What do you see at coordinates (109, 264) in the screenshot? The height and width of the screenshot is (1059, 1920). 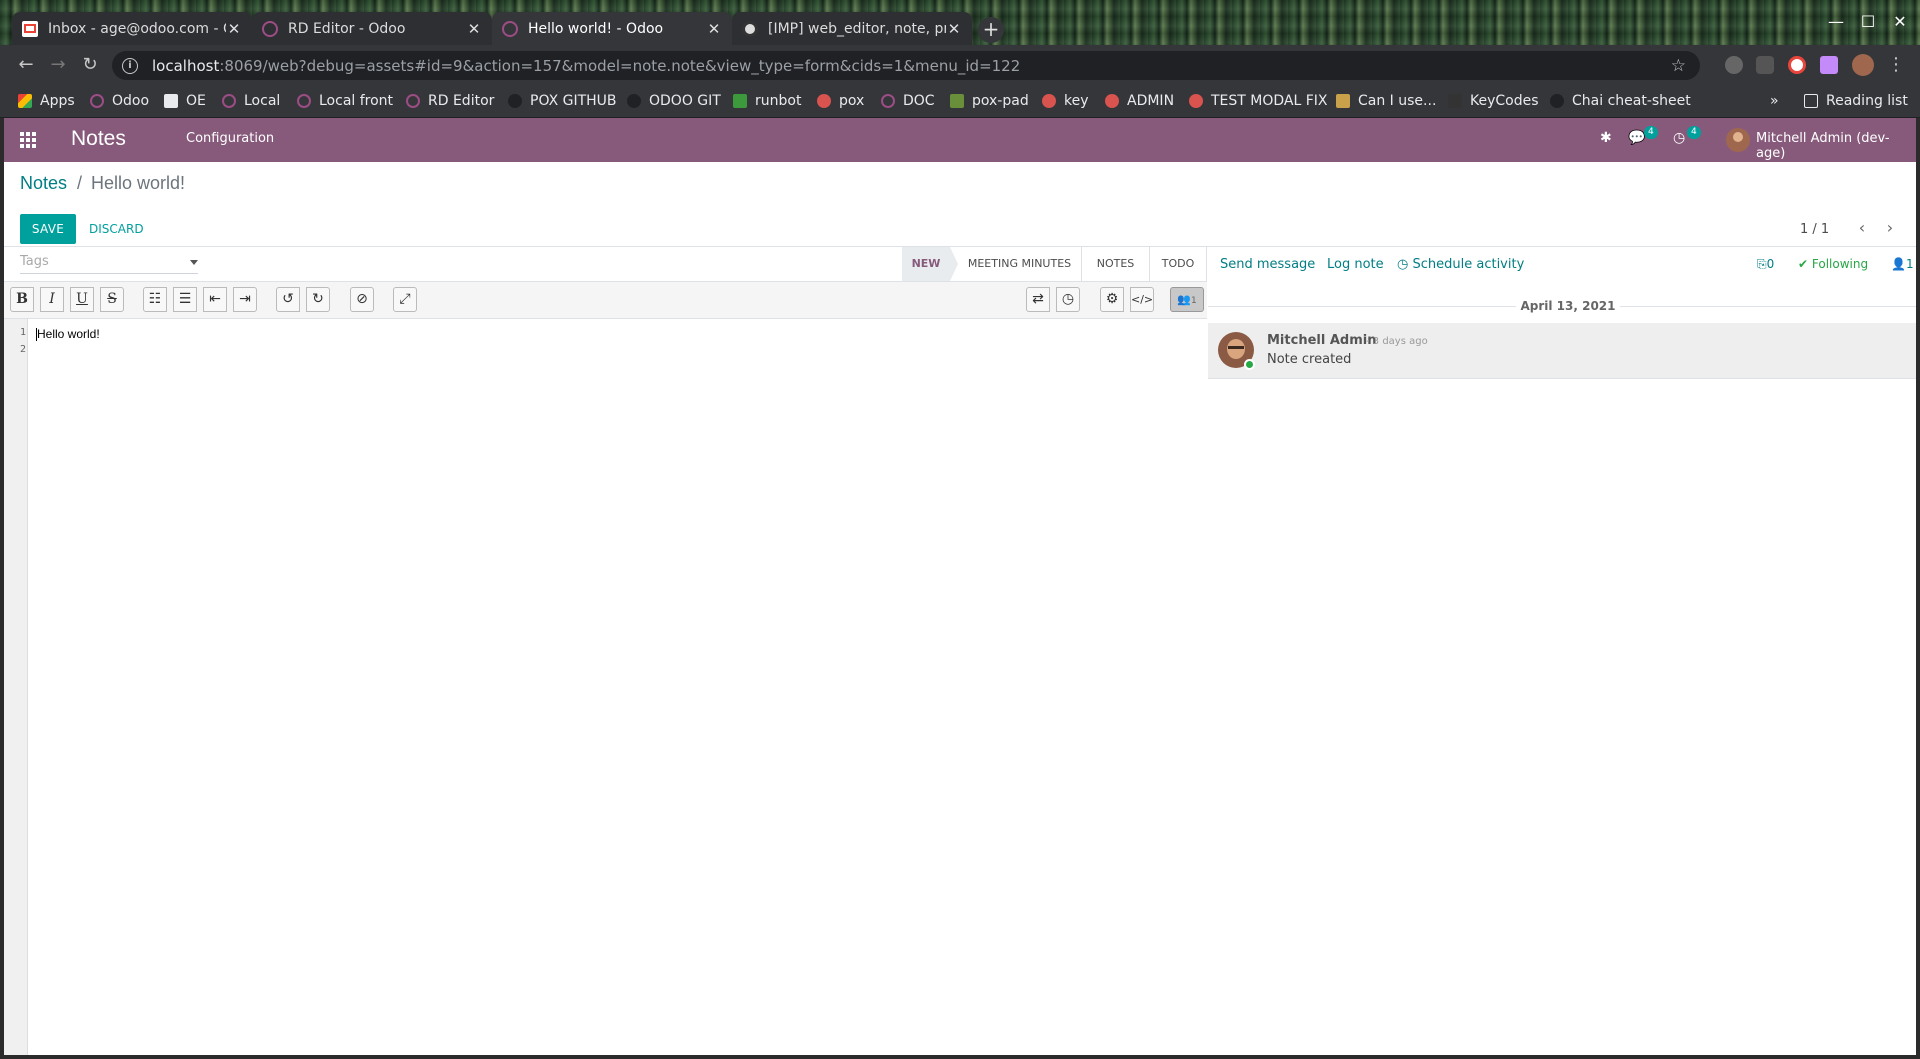 I see `tags-field: Tags` at bounding box center [109, 264].